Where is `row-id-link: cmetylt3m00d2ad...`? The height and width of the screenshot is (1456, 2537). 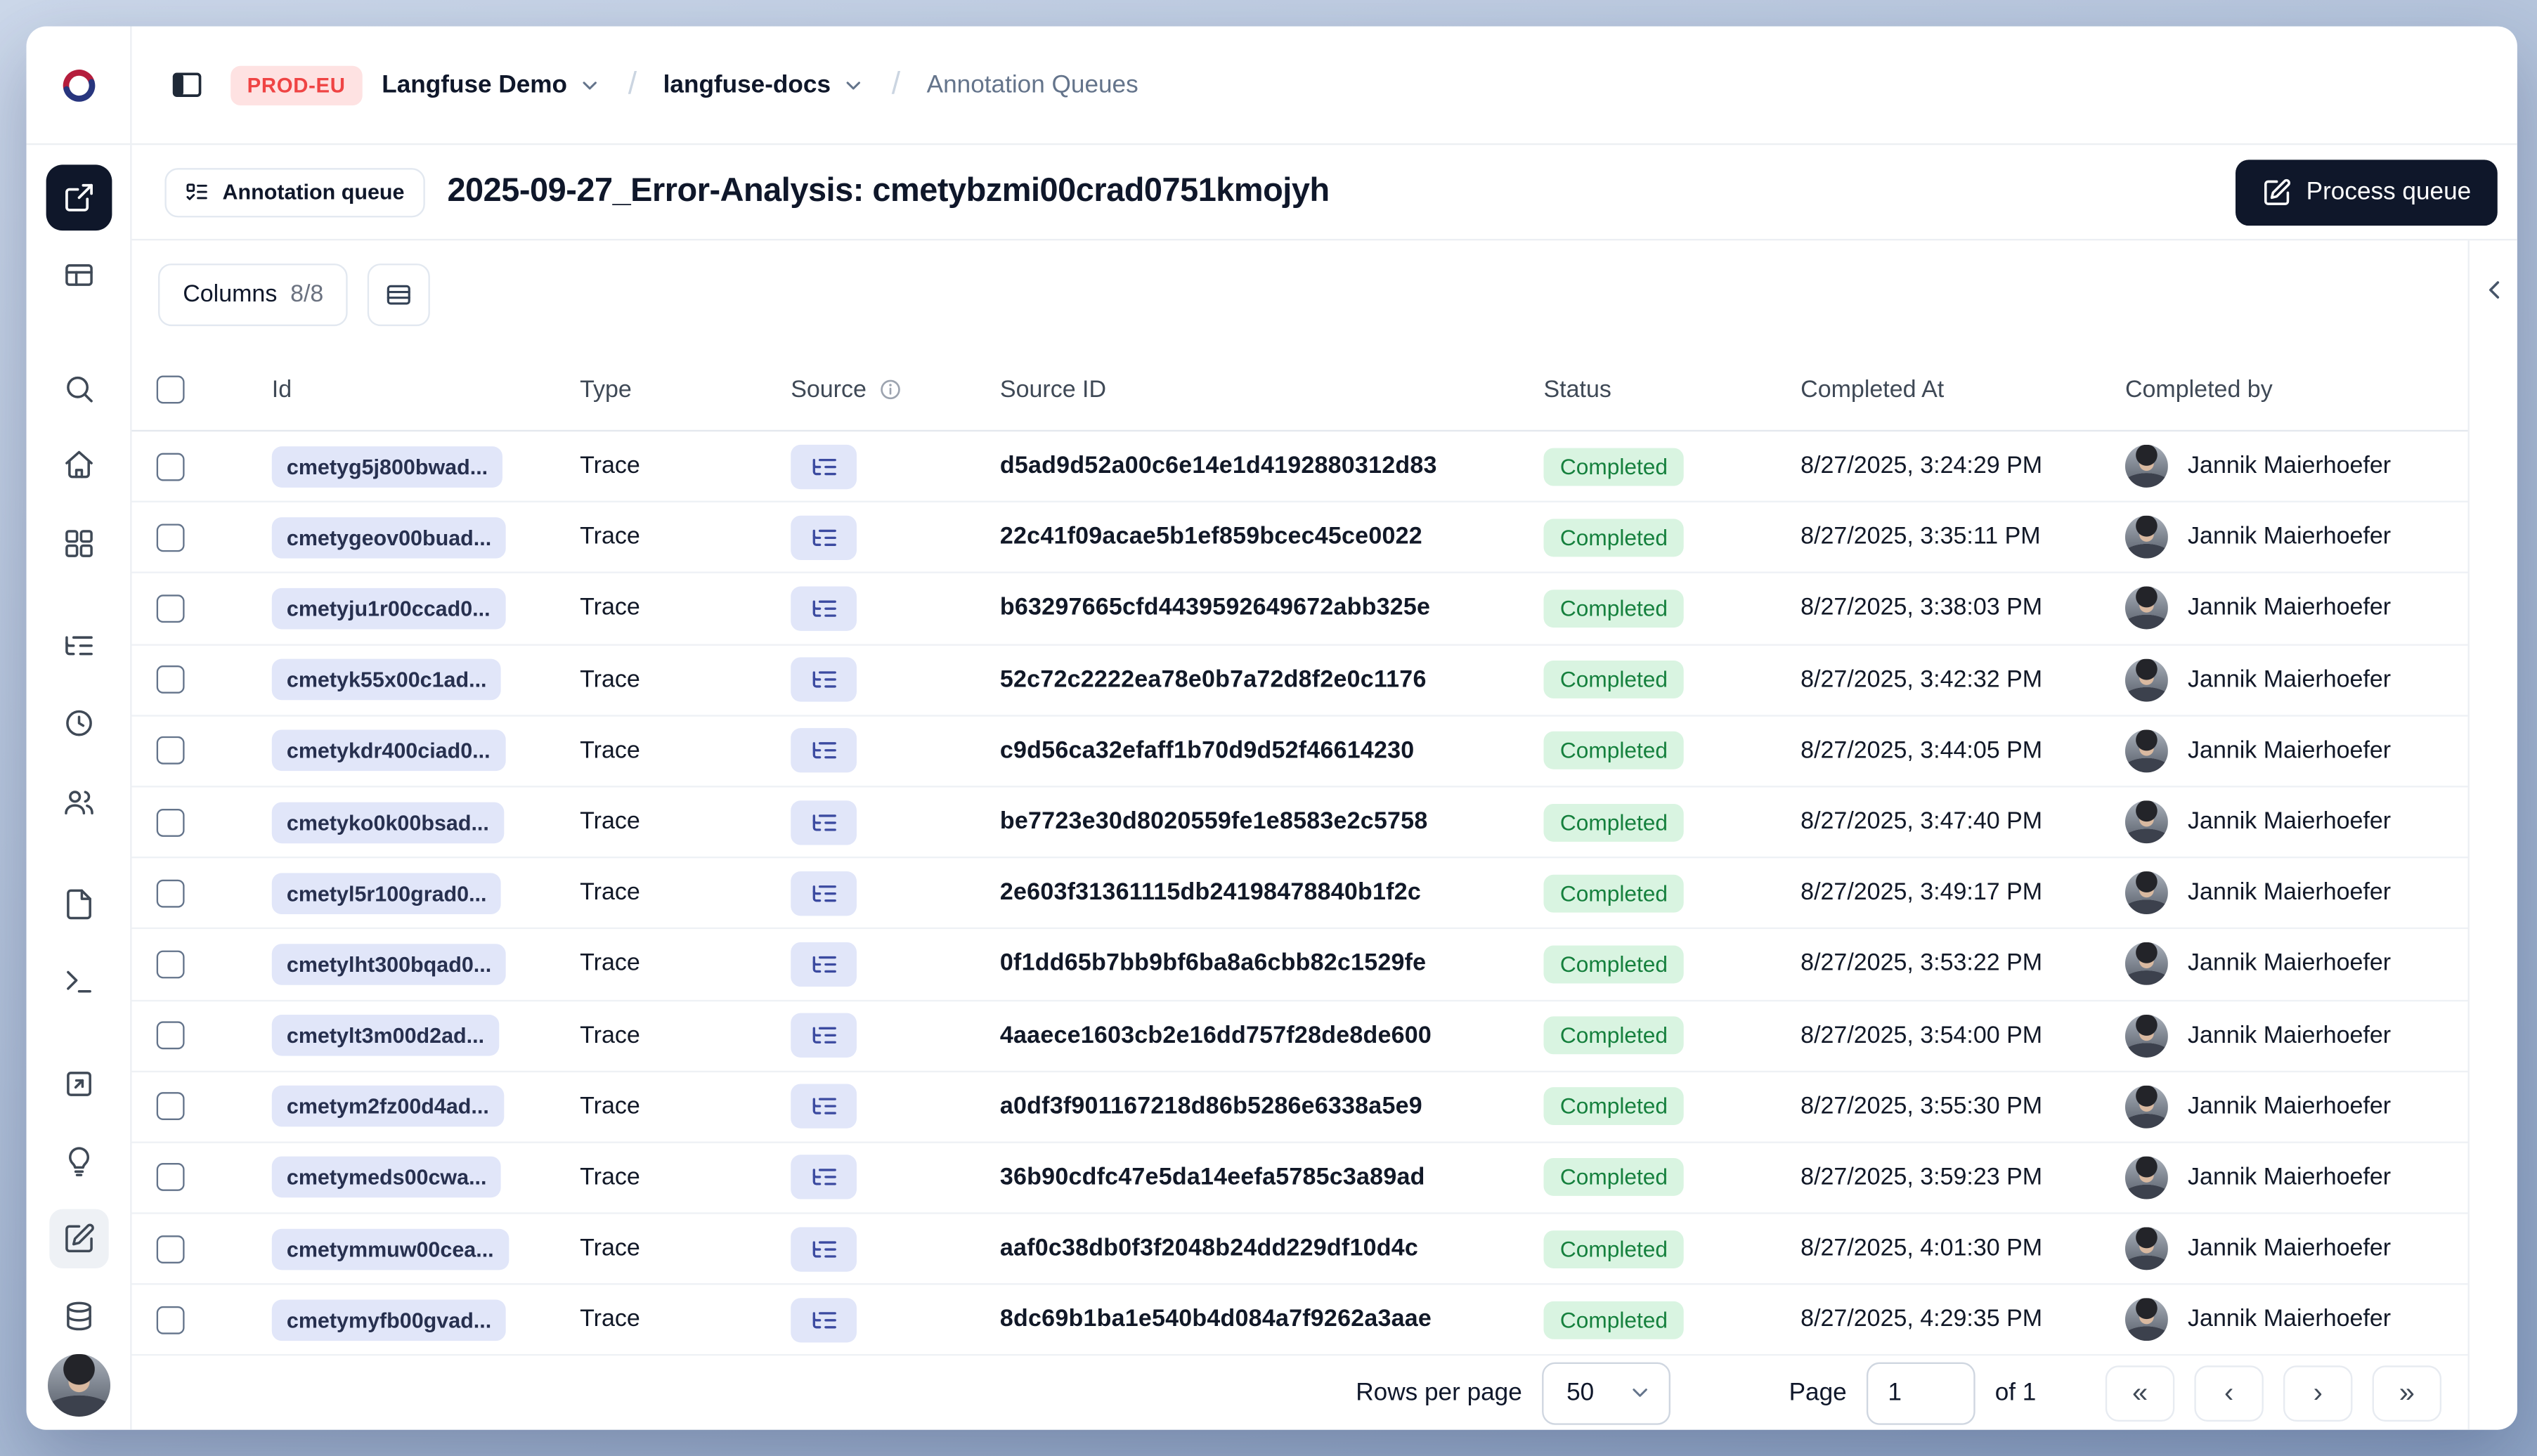 row-id-link: cmetylt3m00d2ad... is located at coordinates (386, 1035).